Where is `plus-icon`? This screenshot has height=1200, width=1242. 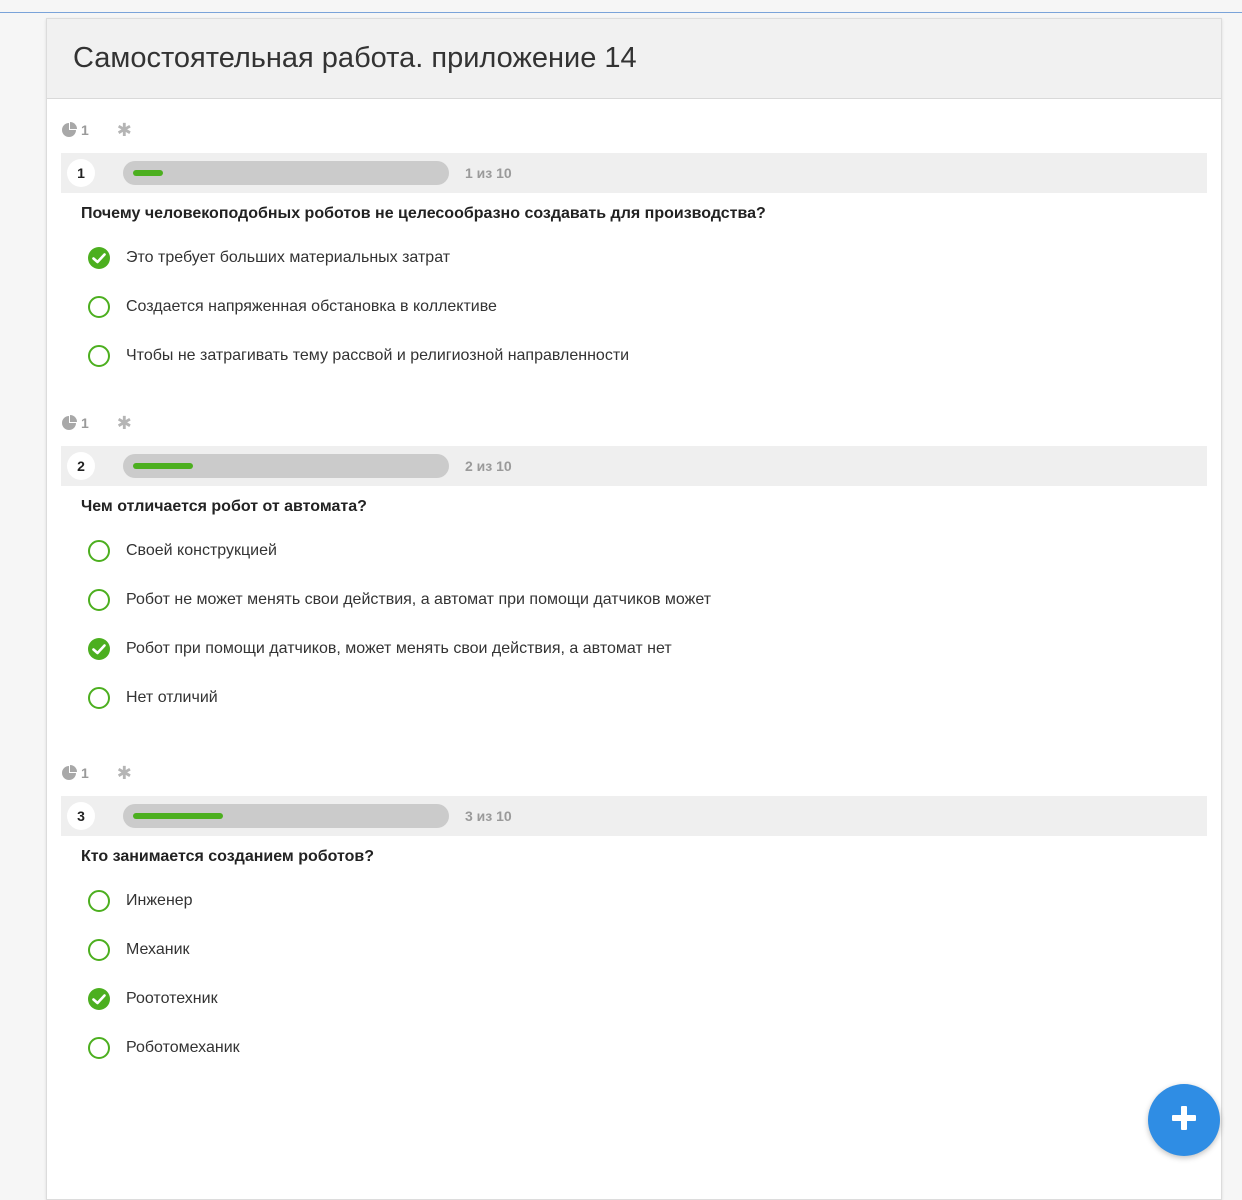
plus-icon is located at coordinates (1184, 1120).